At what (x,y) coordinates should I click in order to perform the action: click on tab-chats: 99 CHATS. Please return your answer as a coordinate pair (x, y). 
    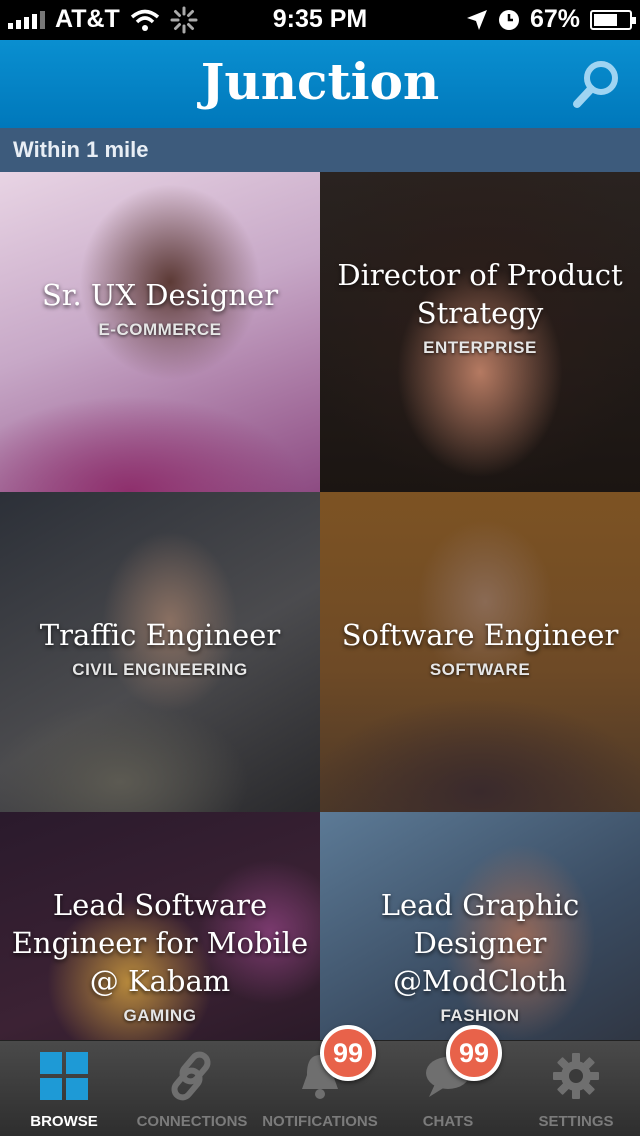
    Looking at the image, I should click on (448, 1080).